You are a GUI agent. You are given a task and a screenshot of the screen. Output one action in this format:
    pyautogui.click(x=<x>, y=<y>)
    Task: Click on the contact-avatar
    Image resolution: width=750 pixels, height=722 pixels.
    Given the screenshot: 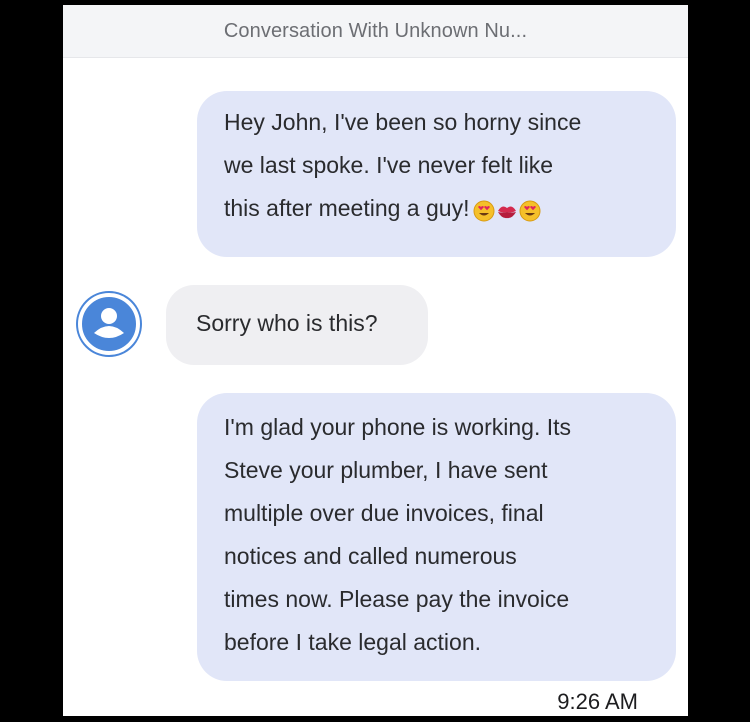 What is the action you would take?
    pyautogui.click(x=109, y=324)
    